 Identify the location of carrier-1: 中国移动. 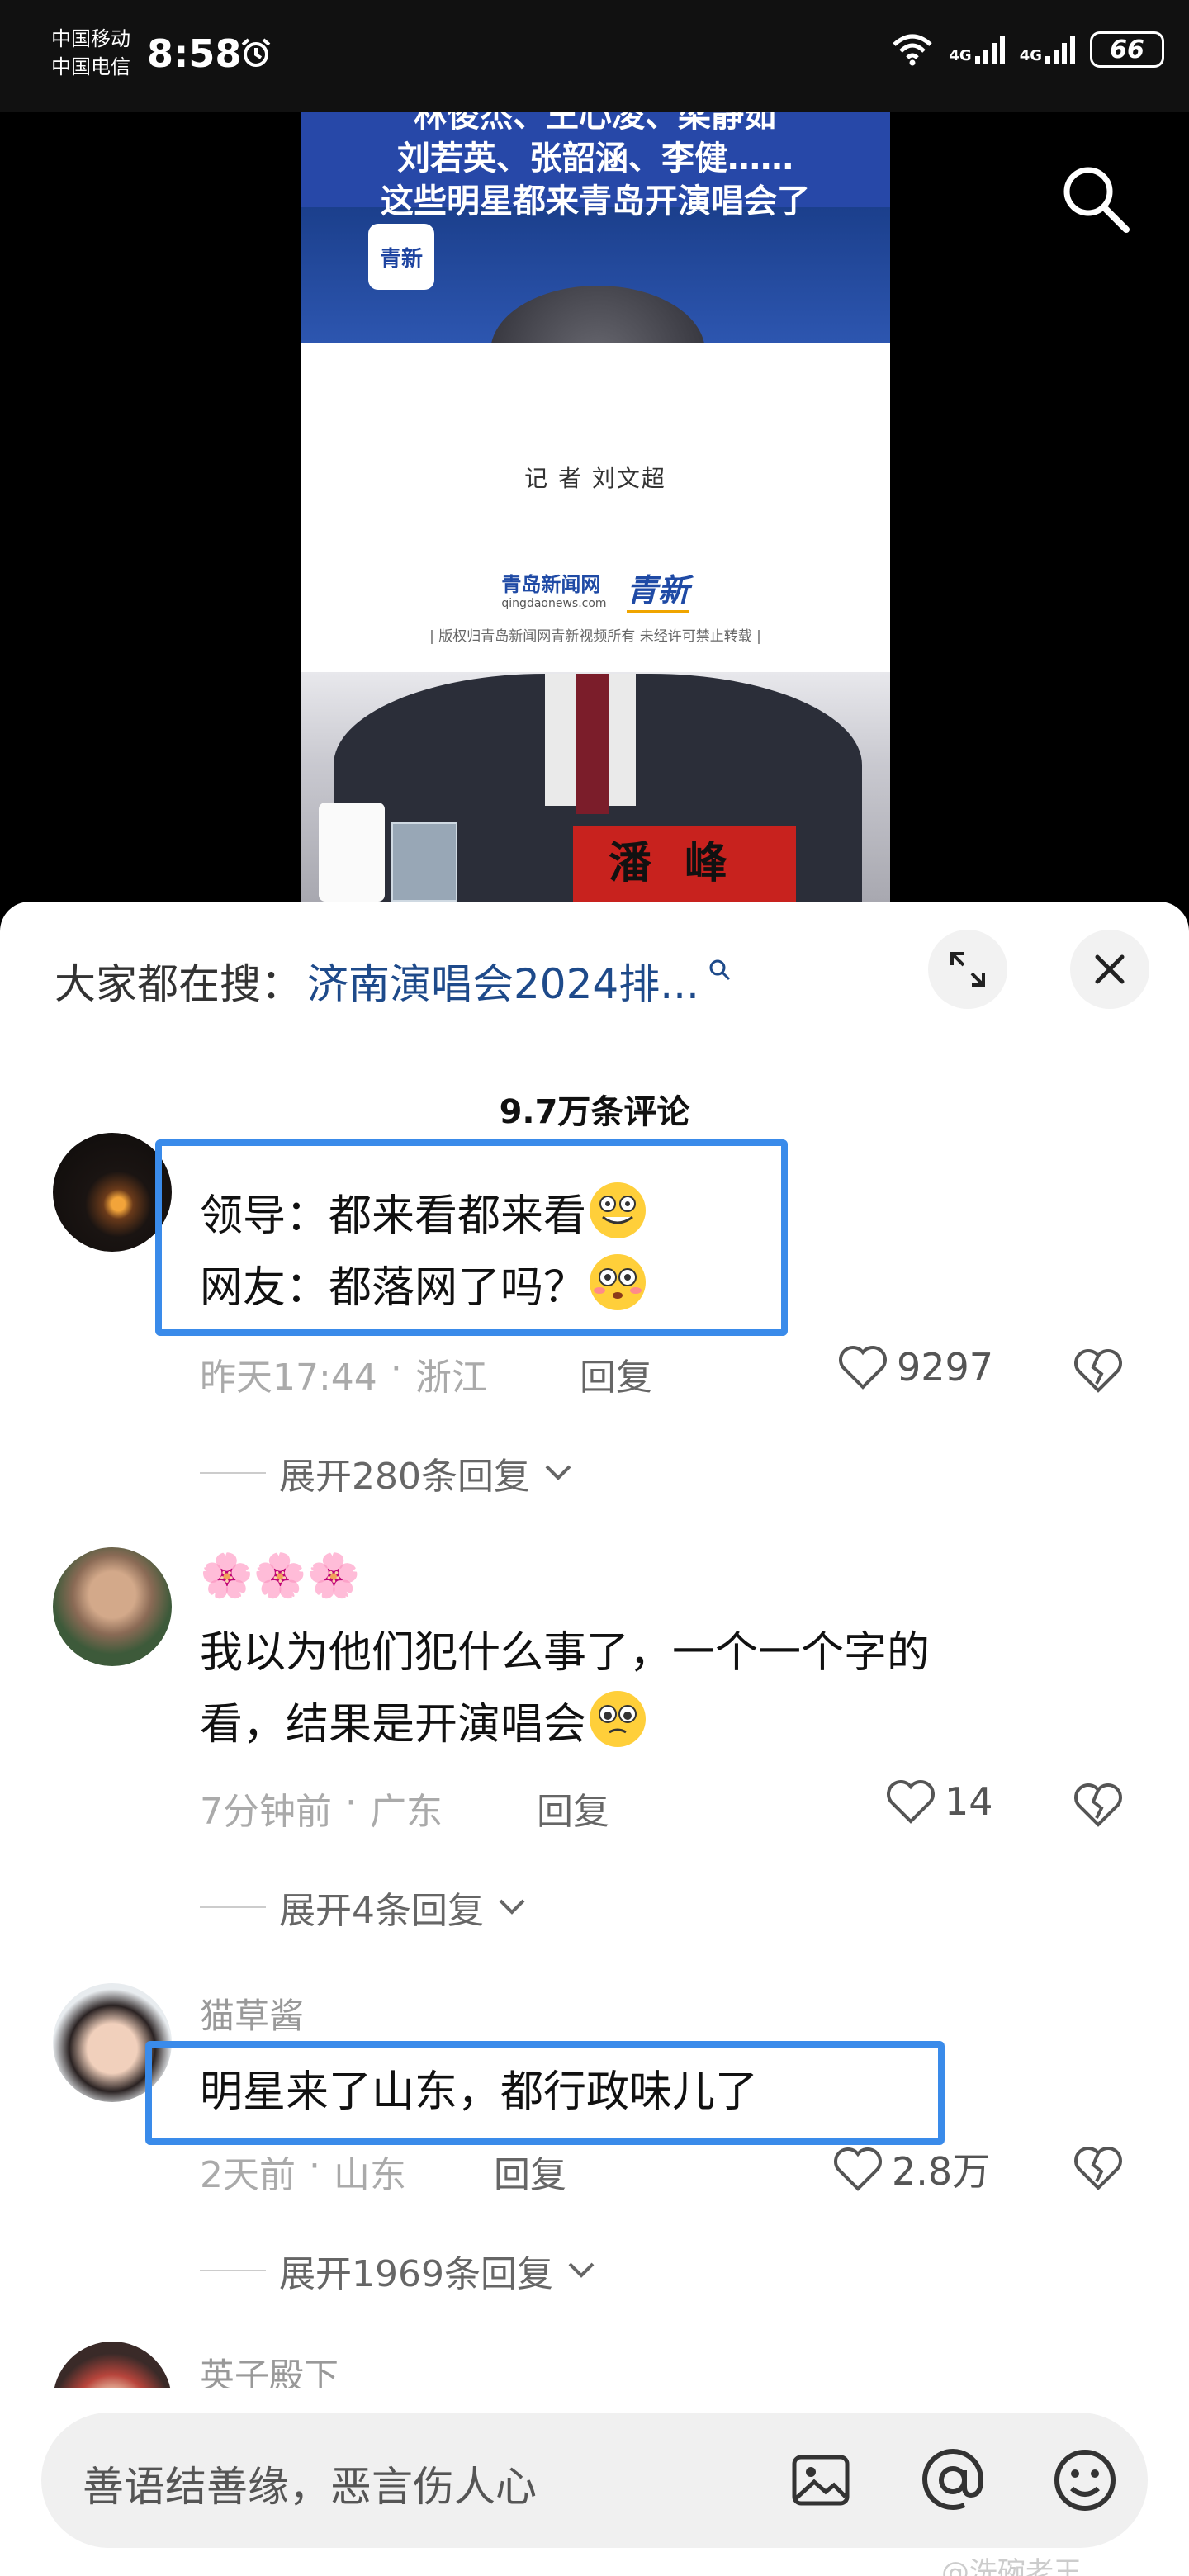
(90, 38).